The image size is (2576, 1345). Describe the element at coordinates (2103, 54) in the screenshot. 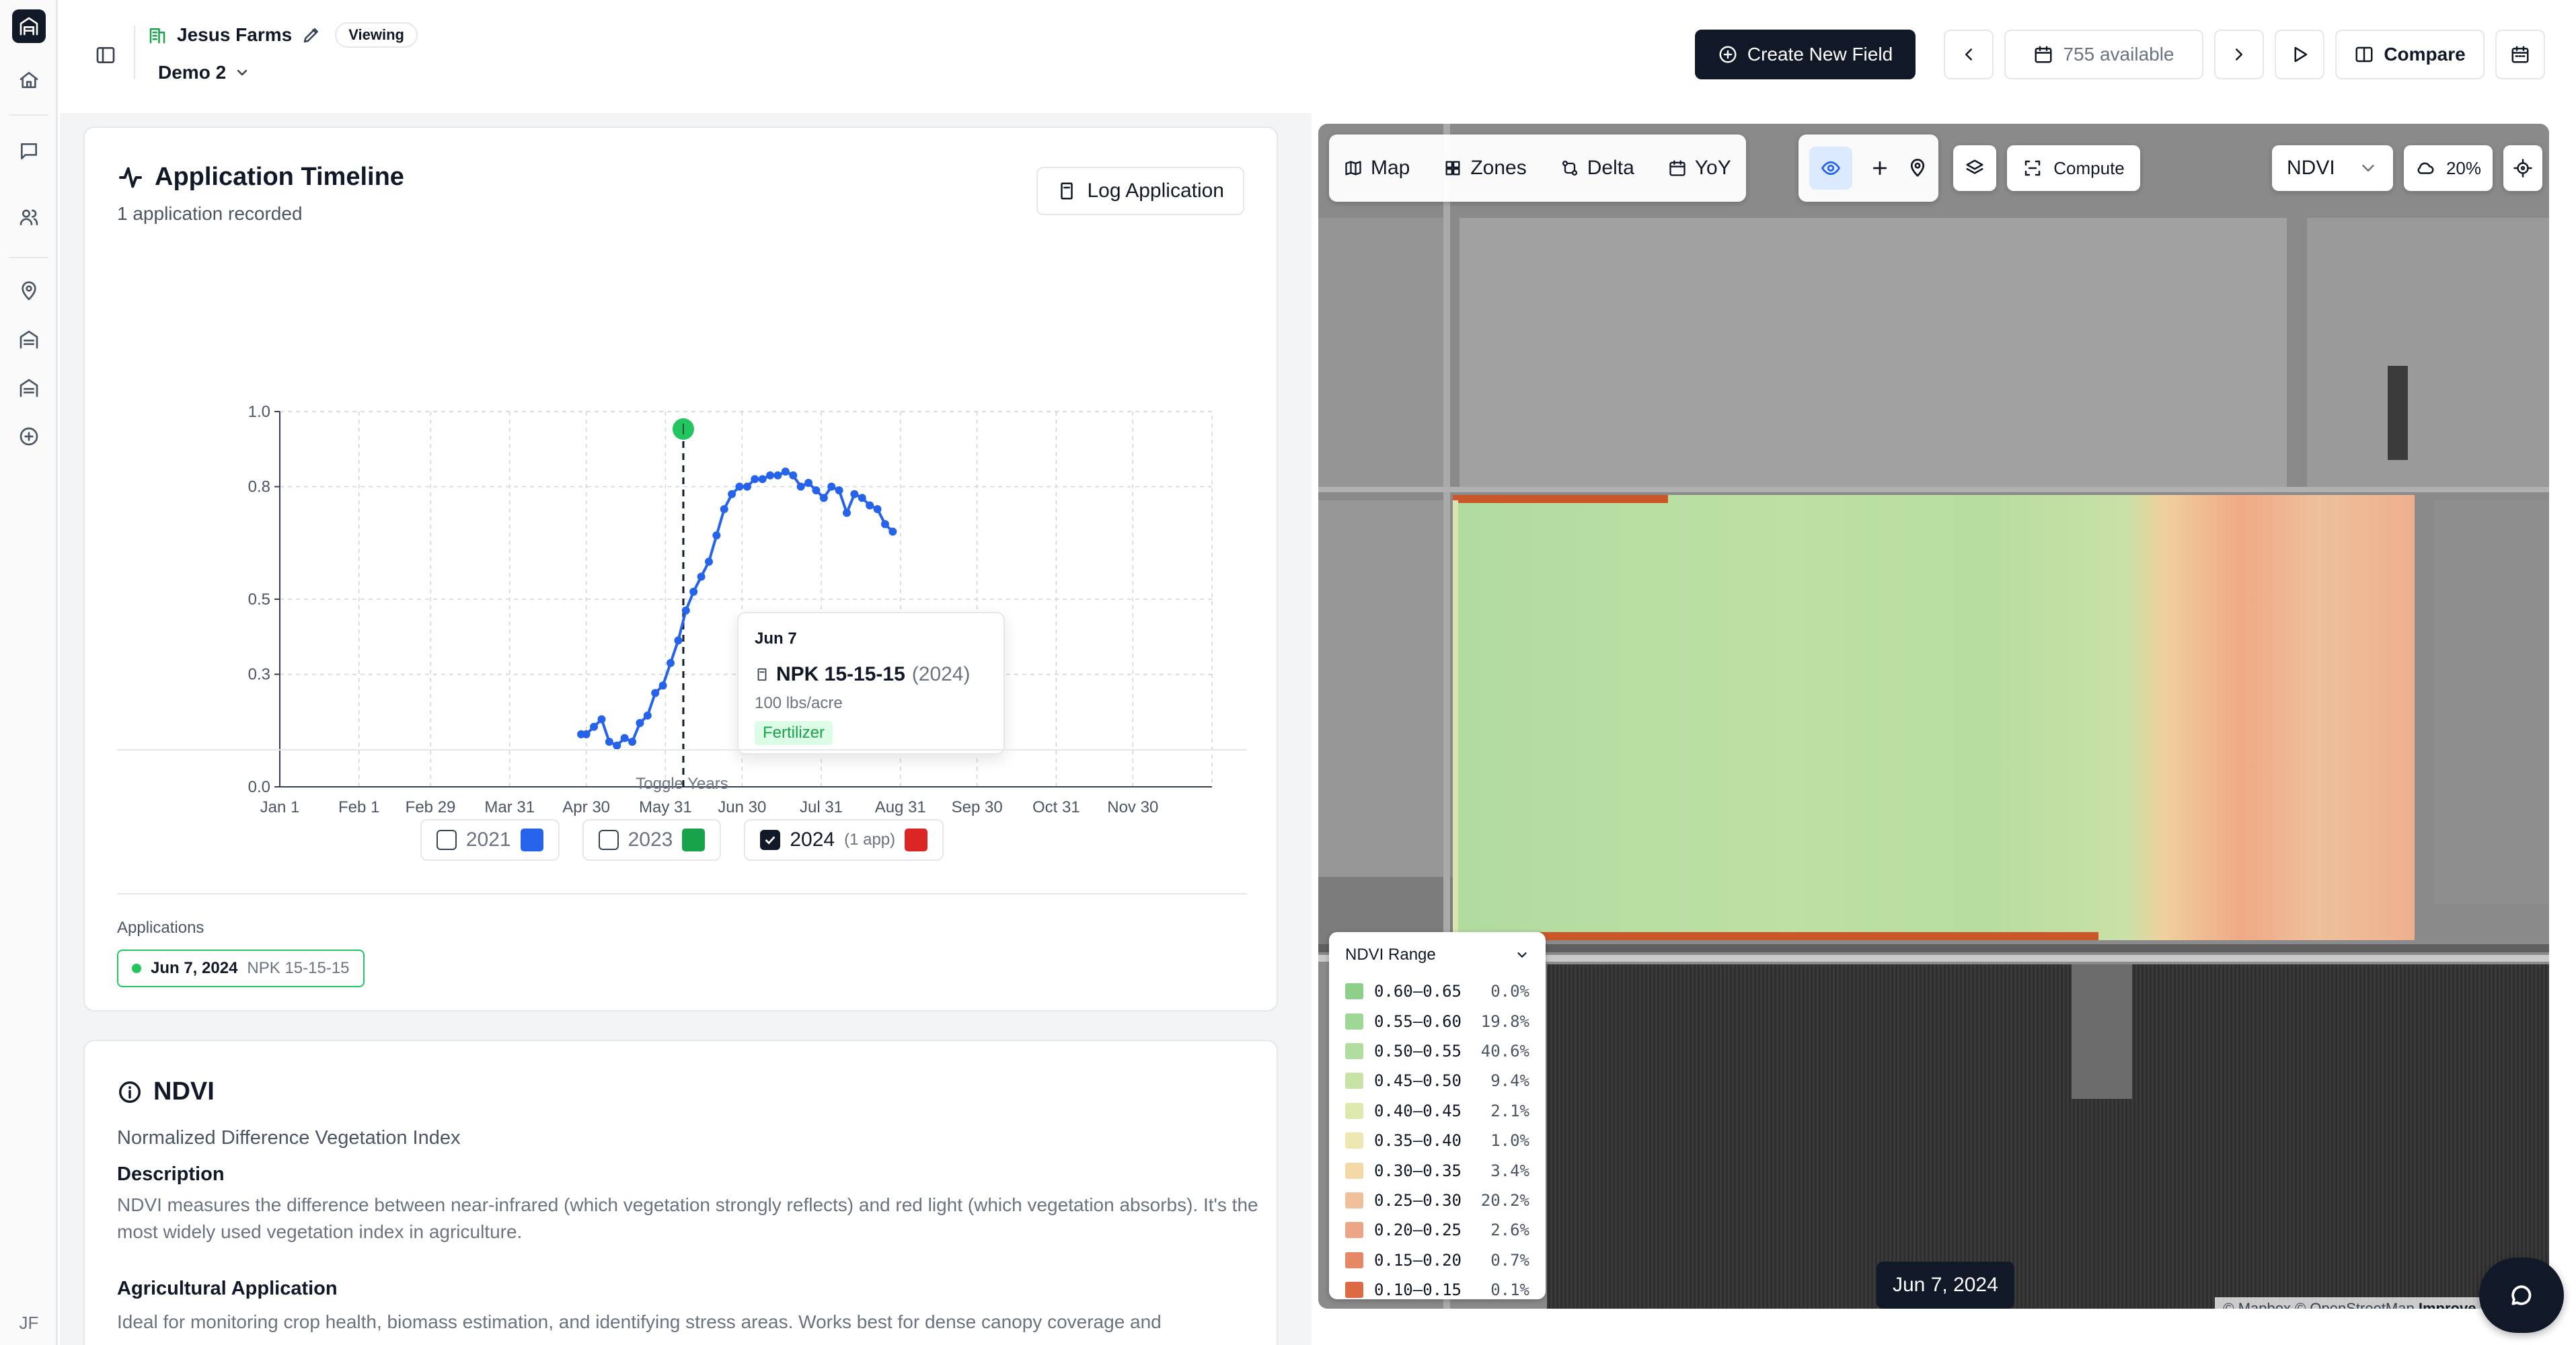

I see `date-picker-button: 755 available` at that location.